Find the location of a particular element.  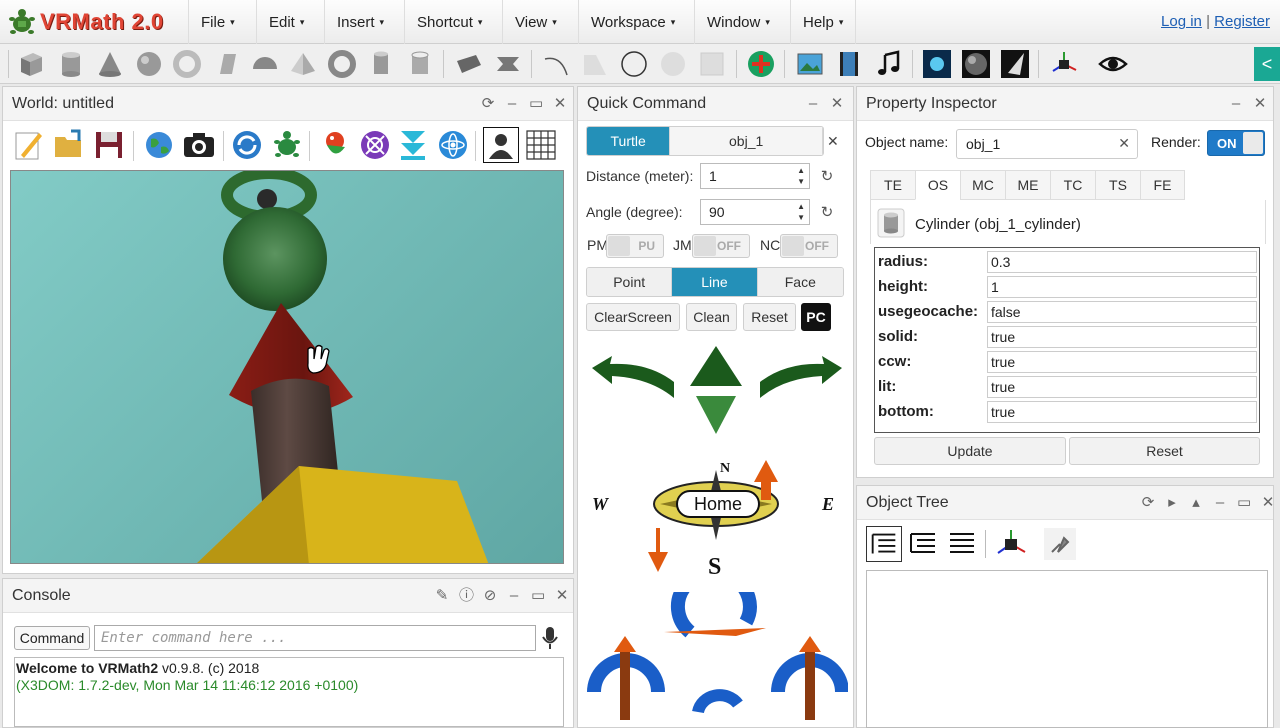

pointer-icon is located at coordinates (1060, 544).